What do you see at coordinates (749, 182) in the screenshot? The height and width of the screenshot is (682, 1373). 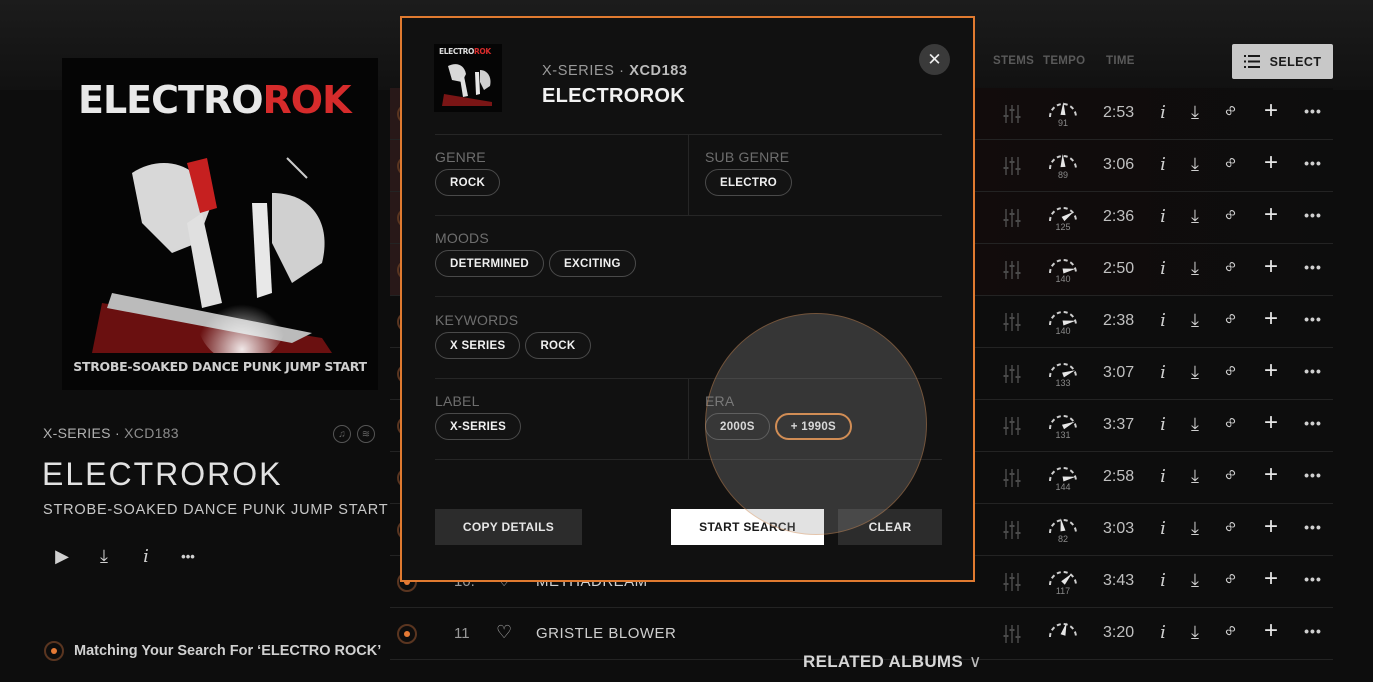 I see `sub-genre-chip: ELECTRO` at bounding box center [749, 182].